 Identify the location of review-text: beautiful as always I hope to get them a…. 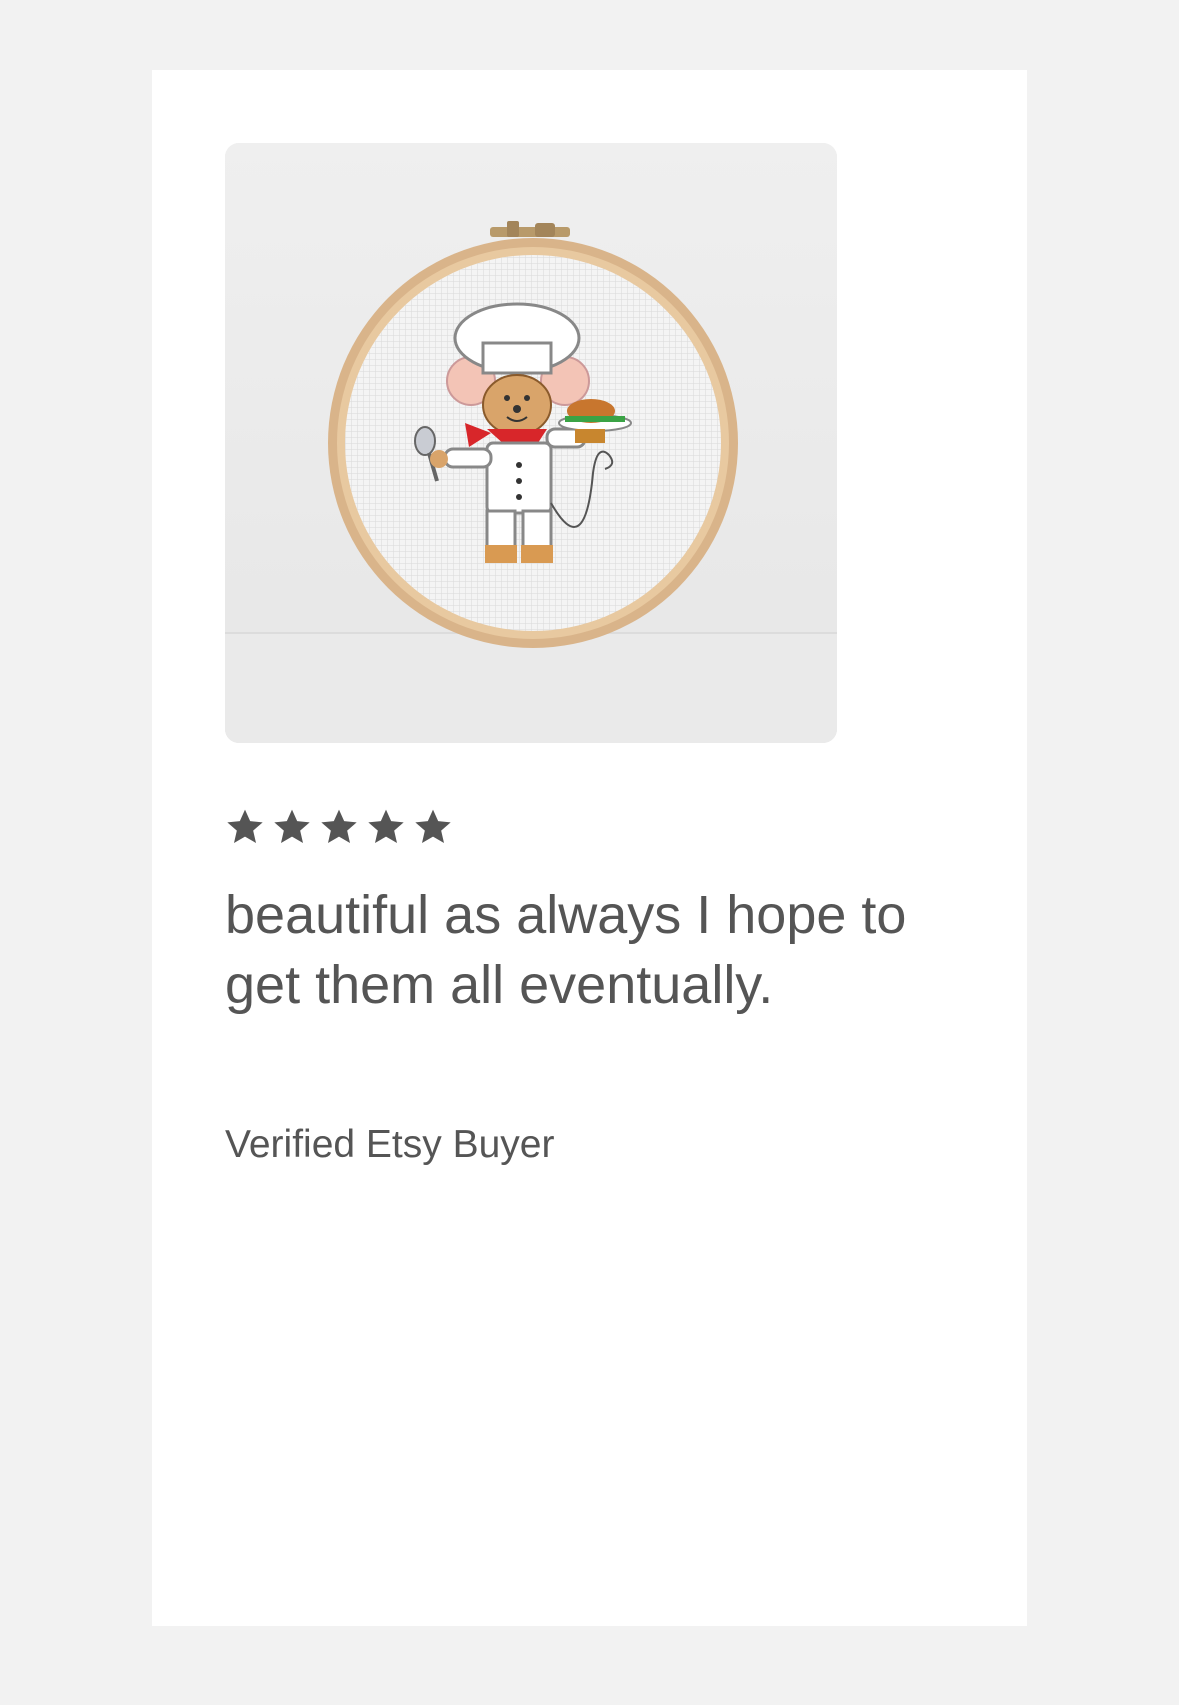
(566, 950).